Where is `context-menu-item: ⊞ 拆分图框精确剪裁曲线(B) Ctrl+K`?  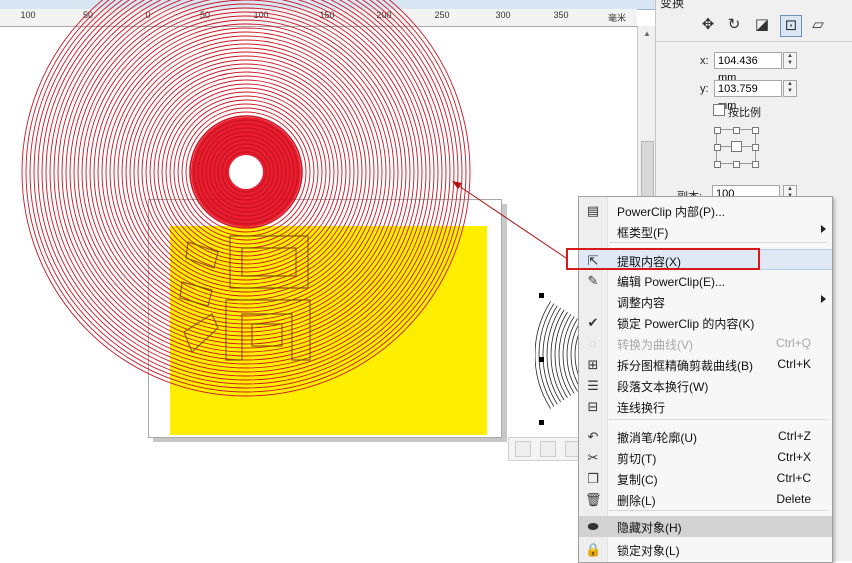 context-menu-item: ⊞ 拆分图框精确剪裁曲线(B) Ctrl+K is located at coordinates (705, 364).